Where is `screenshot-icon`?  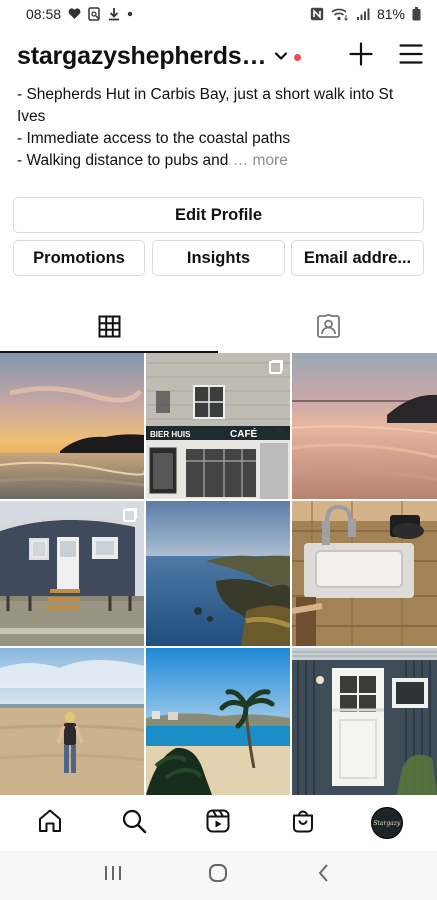 screenshot-icon is located at coordinates (94, 14).